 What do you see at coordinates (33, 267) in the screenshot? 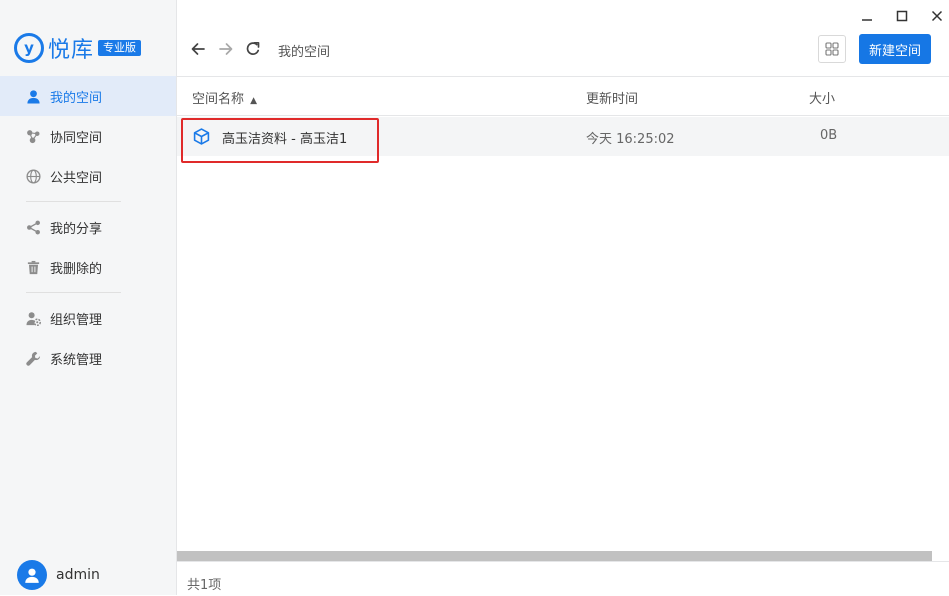
I see `trash-icon` at bounding box center [33, 267].